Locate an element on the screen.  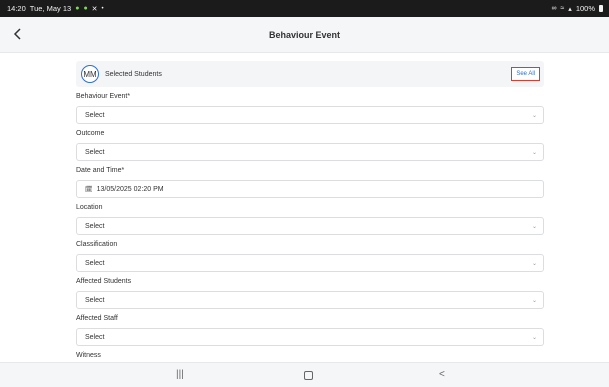
chevron-left-icon is located at coordinates (17, 34).